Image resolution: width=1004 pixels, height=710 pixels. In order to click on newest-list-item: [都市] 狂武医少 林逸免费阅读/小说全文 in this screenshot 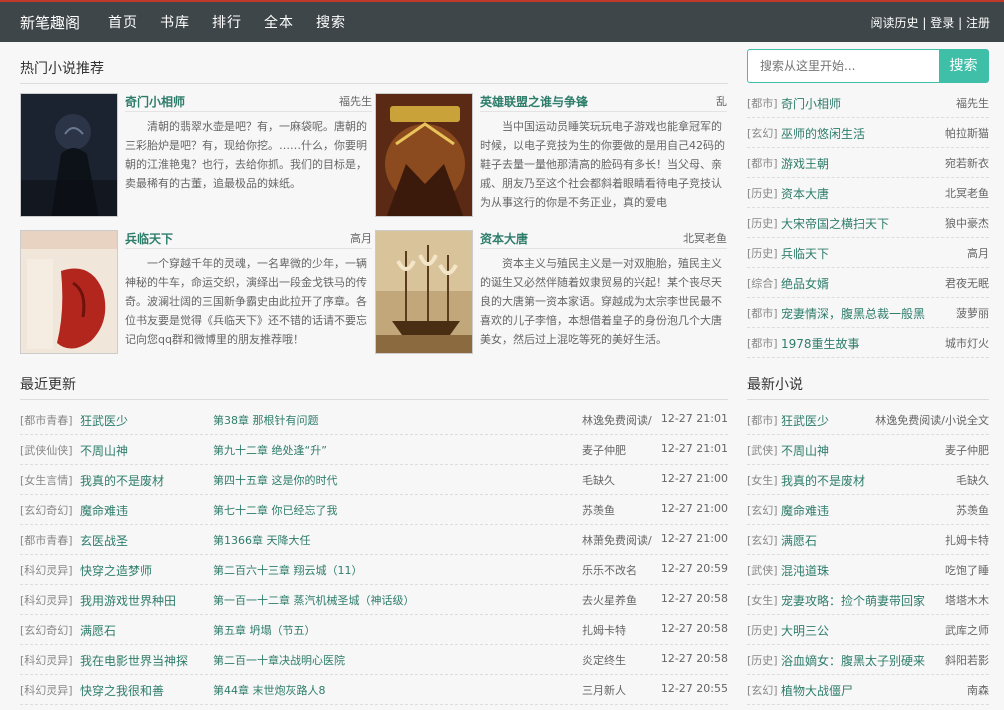, I will do `click(868, 420)`.